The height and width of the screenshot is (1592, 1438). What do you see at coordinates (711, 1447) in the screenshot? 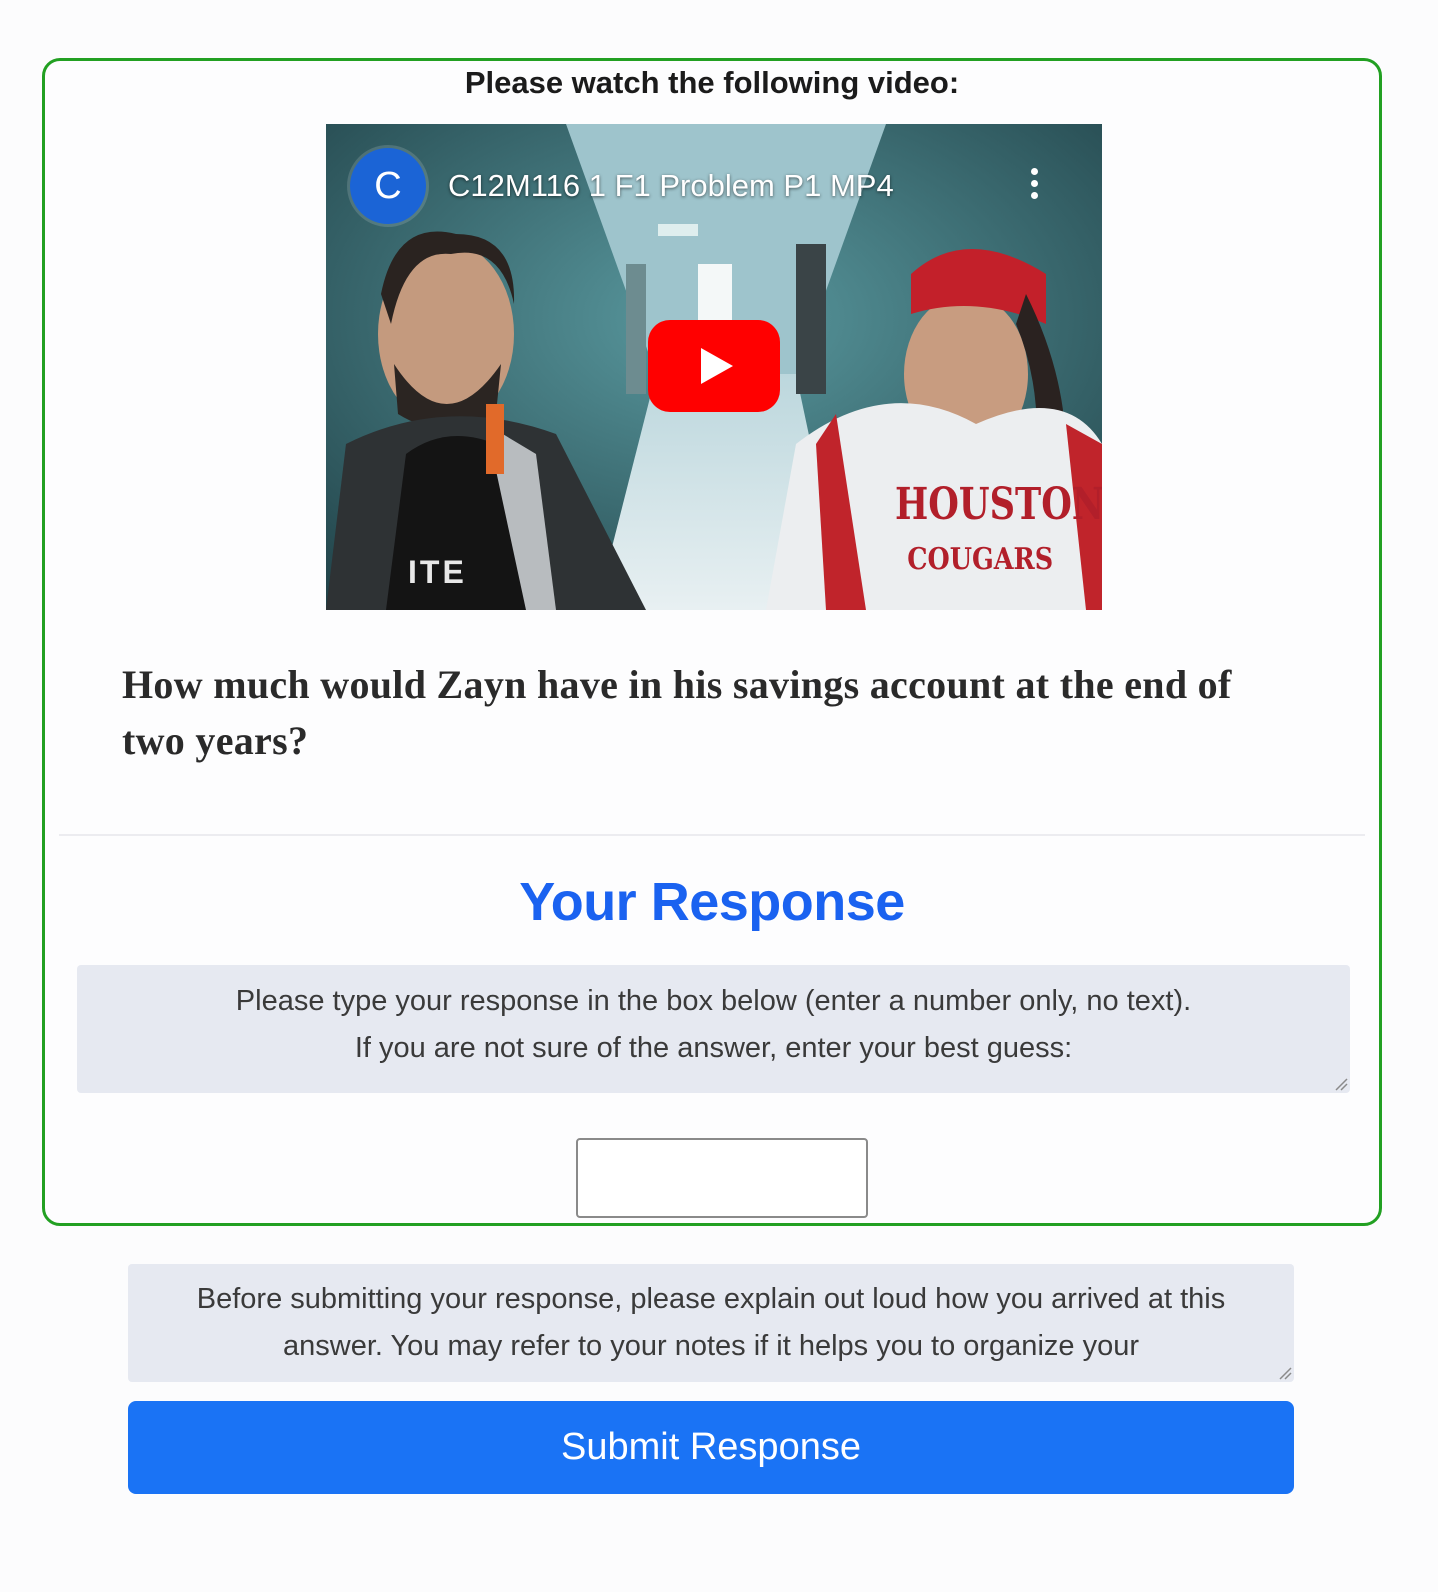
I see `submit-response-button: Submit Response` at bounding box center [711, 1447].